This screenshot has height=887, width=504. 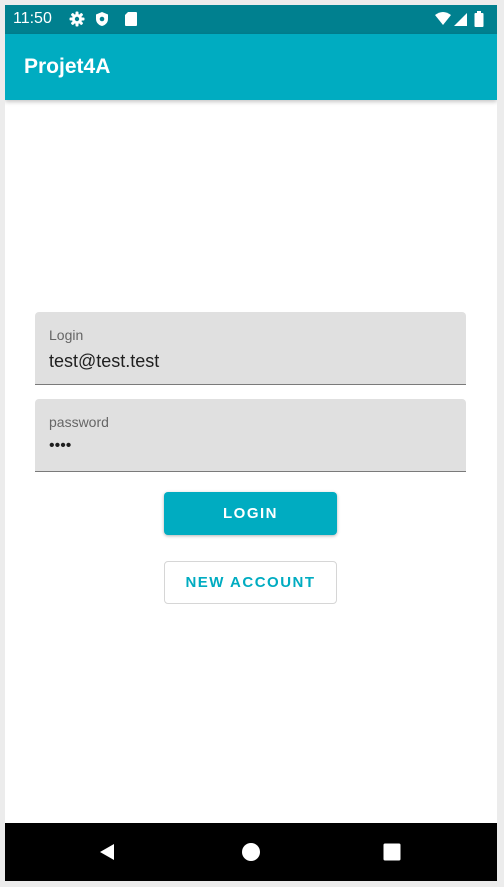 What do you see at coordinates (67, 66) in the screenshot?
I see `app-title: Projet4A` at bounding box center [67, 66].